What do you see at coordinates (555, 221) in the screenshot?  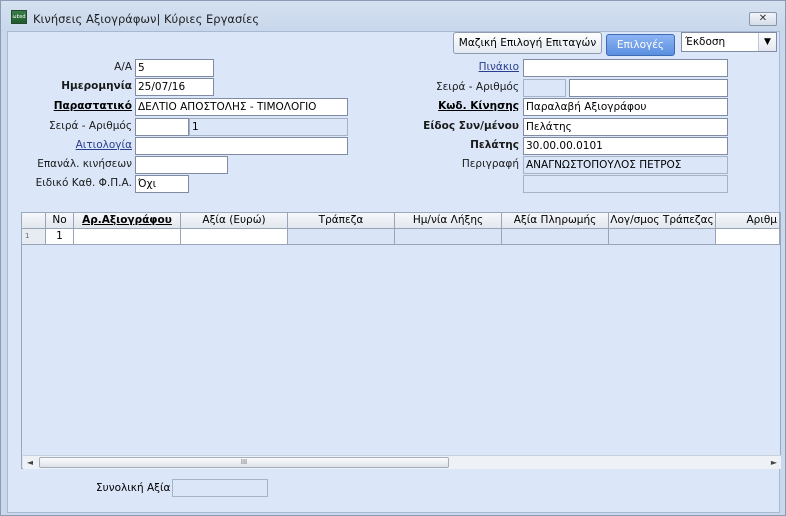 I see `col-header-payment-amount: Αξία Πληρωμής` at bounding box center [555, 221].